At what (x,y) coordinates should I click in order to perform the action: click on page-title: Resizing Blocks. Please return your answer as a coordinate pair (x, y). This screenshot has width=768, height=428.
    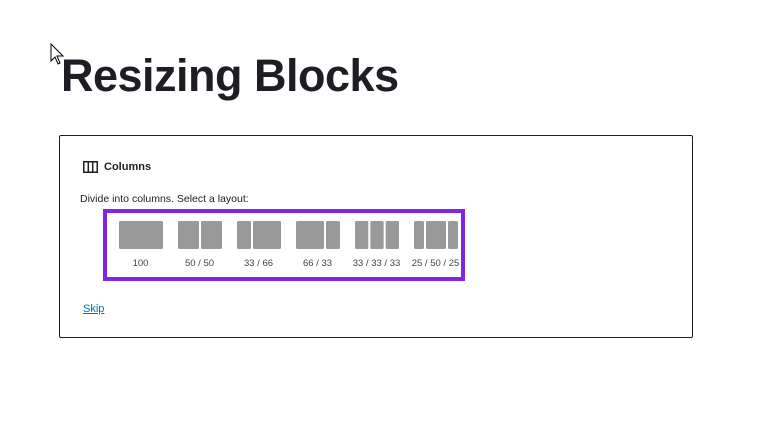
    Looking at the image, I should click on (230, 76).